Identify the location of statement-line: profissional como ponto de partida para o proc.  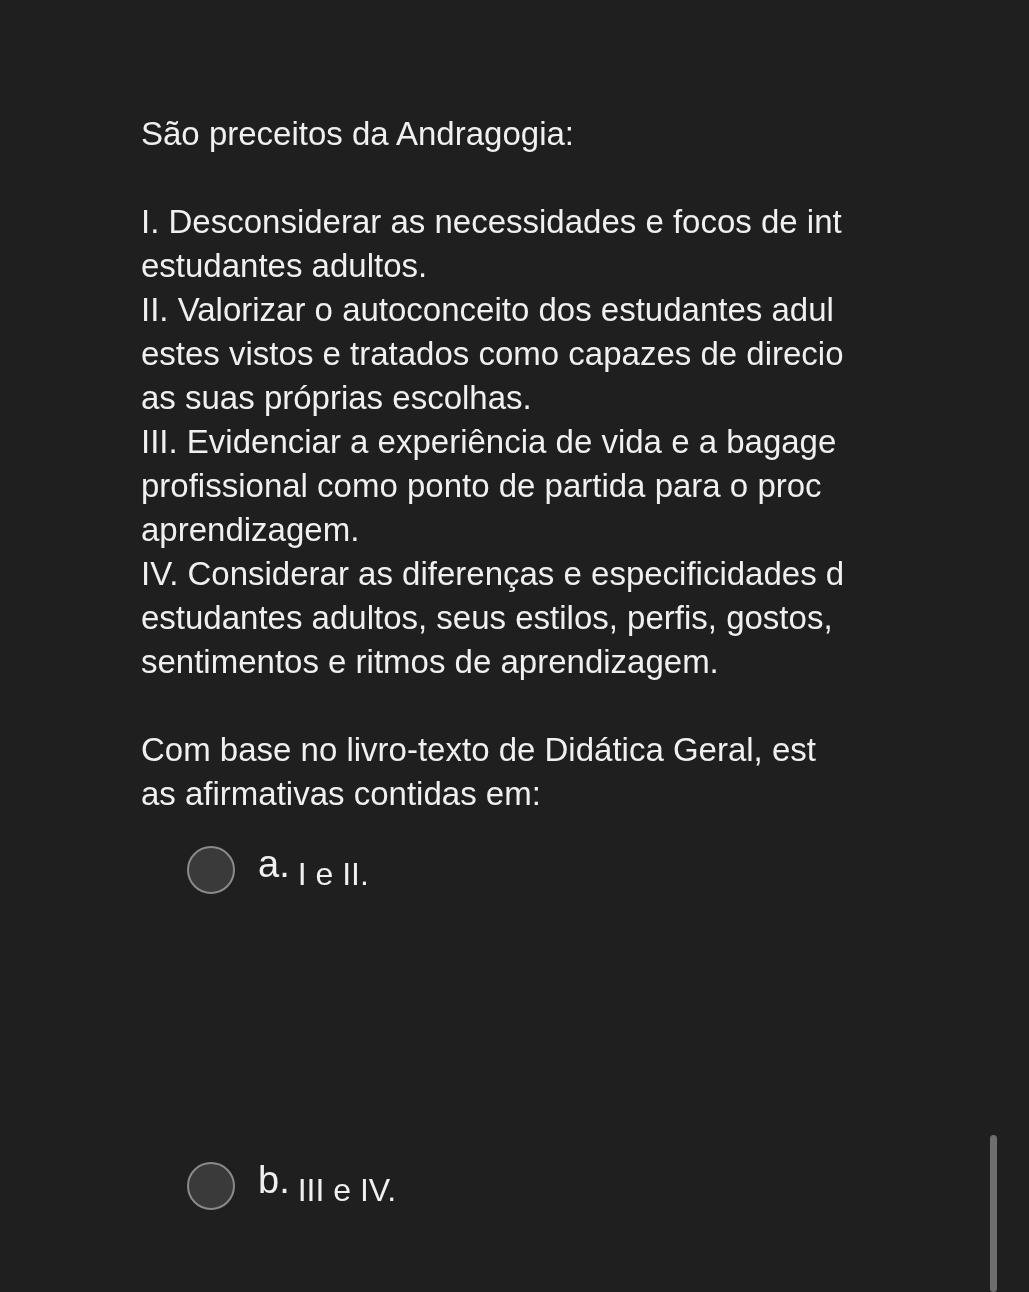
(482, 486).